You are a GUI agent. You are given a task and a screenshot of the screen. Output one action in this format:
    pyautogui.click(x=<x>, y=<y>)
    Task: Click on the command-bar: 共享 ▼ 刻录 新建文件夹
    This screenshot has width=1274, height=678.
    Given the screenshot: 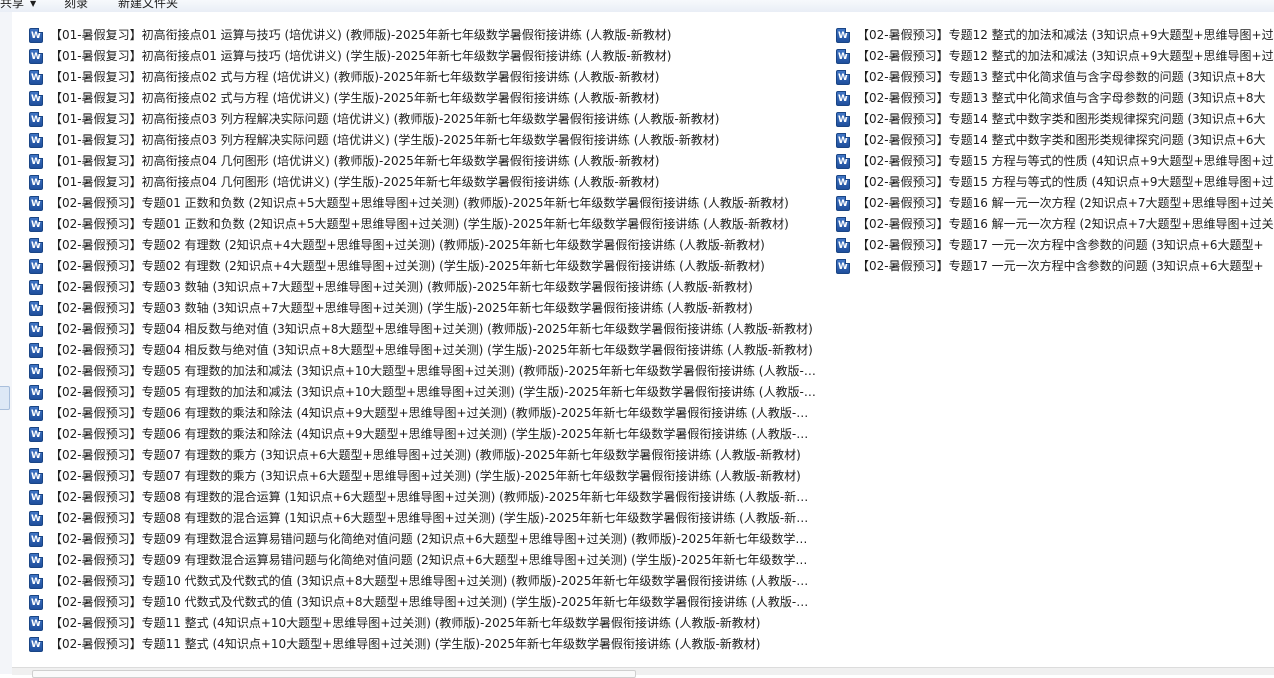 What is the action you would take?
    pyautogui.click(x=637, y=6)
    